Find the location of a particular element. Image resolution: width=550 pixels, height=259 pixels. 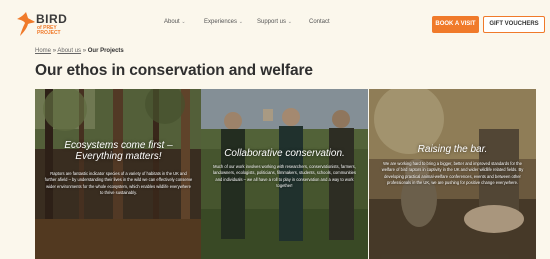

breadcrumb-about-us: About us is located at coordinates (69, 51).